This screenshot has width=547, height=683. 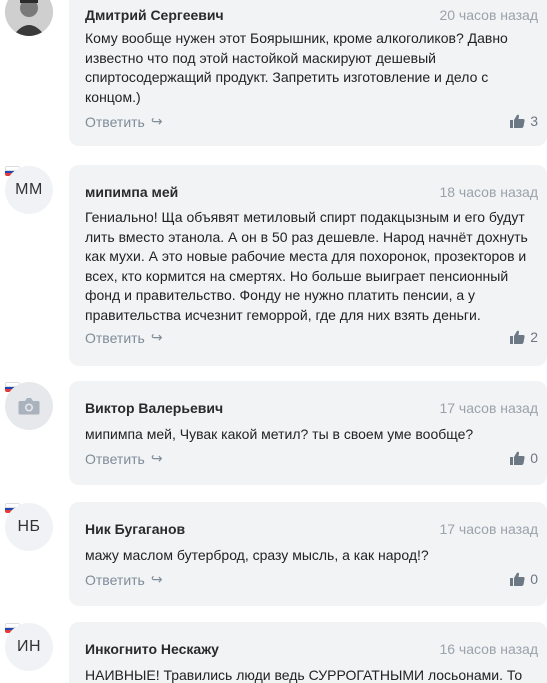 I want to click on camera-icon, so click(x=29, y=406).